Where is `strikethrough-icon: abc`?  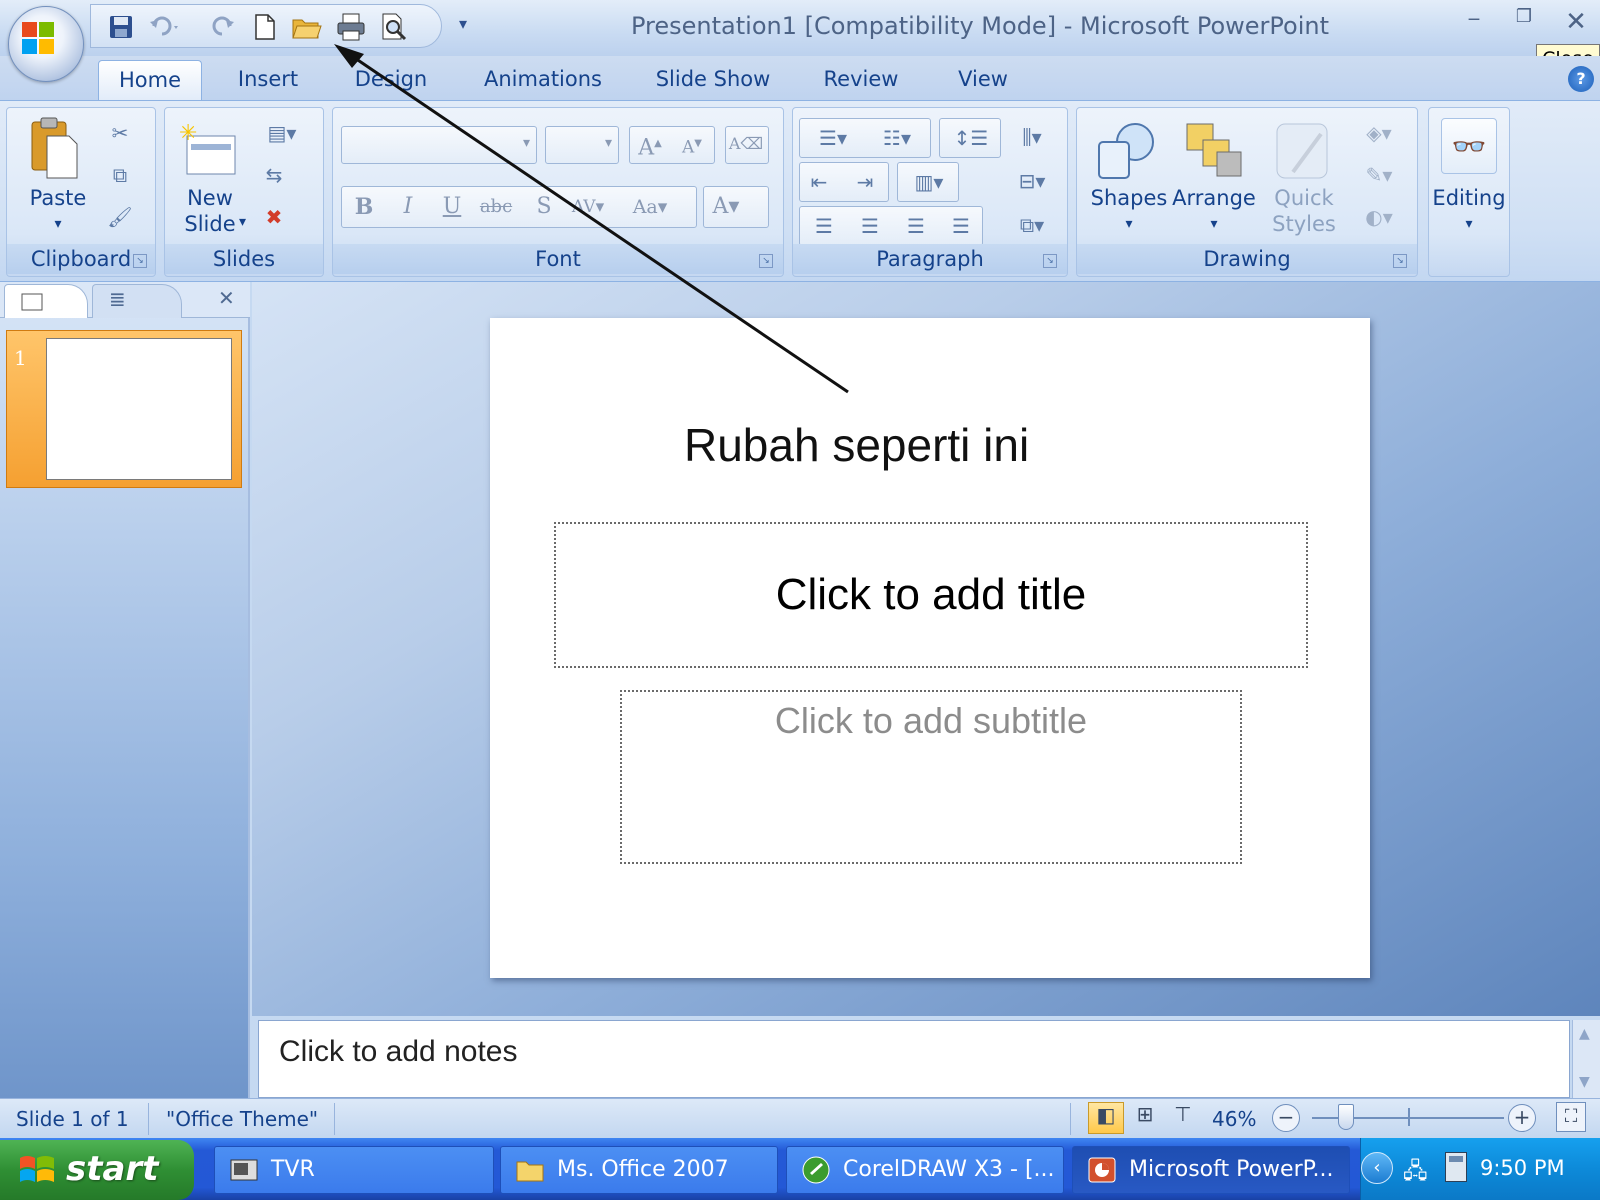
strikethrough-icon: abc is located at coordinates (496, 207).